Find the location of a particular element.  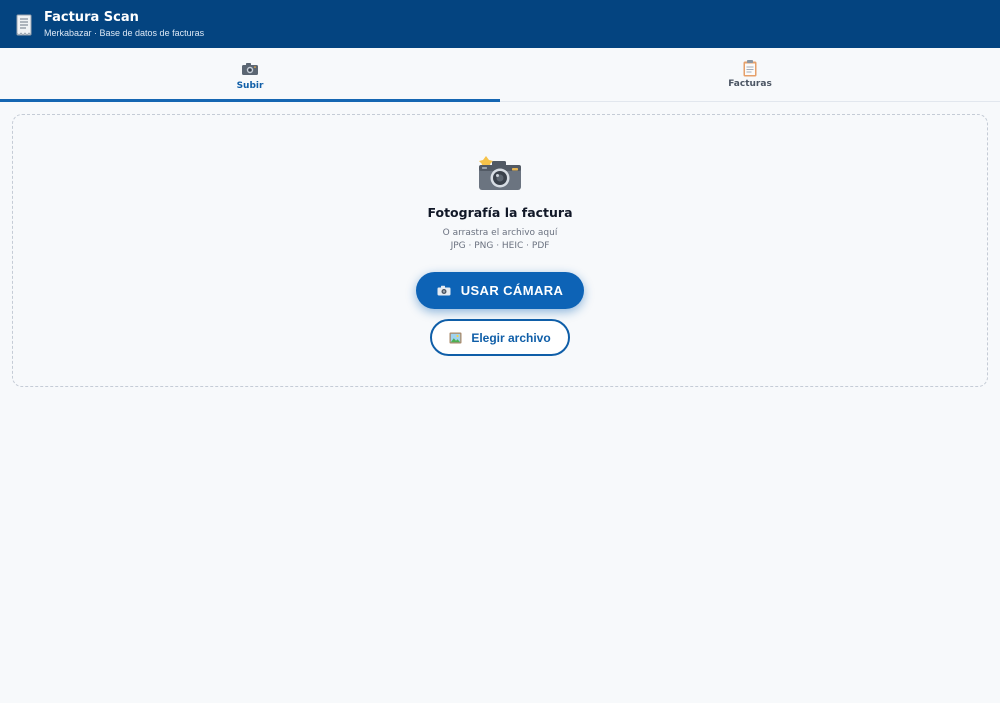

upload-hint: O arrastra el archivo aquí is located at coordinates (500, 233).